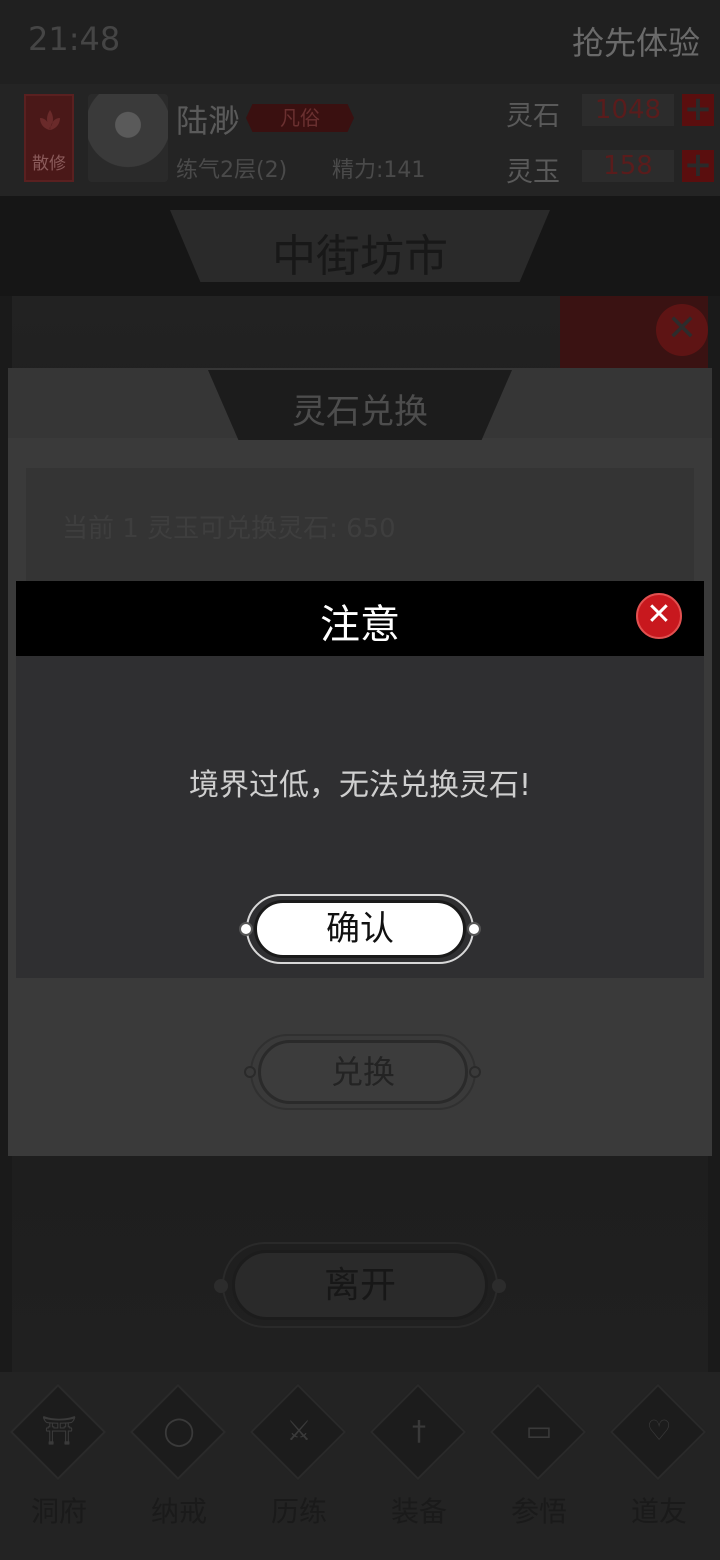 The height and width of the screenshot is (1560, 720). What do you see at coordinates (418, 1511) in the screenshot?
I see `nav-label: 装备` at bounding box center [418, 1511].